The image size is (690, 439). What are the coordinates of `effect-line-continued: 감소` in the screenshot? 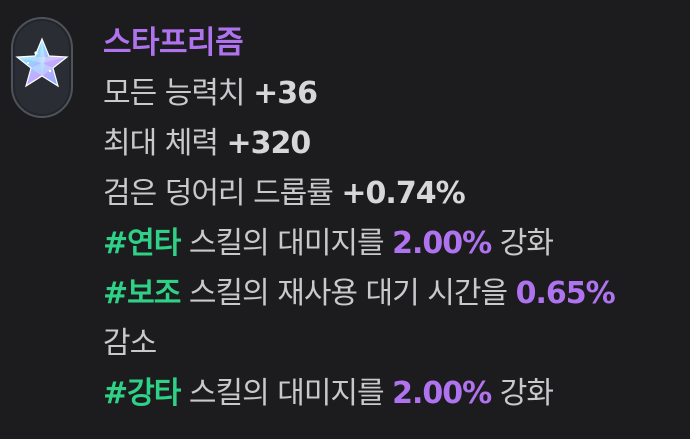 It's located at (393, 344).